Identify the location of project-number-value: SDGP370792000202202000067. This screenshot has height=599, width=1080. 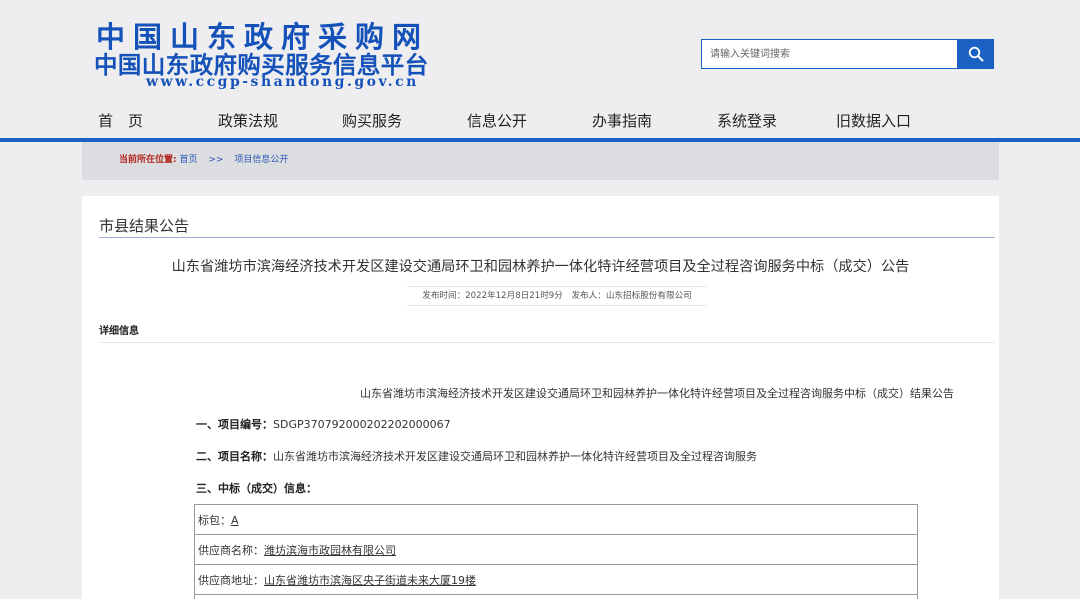
(362, 424).